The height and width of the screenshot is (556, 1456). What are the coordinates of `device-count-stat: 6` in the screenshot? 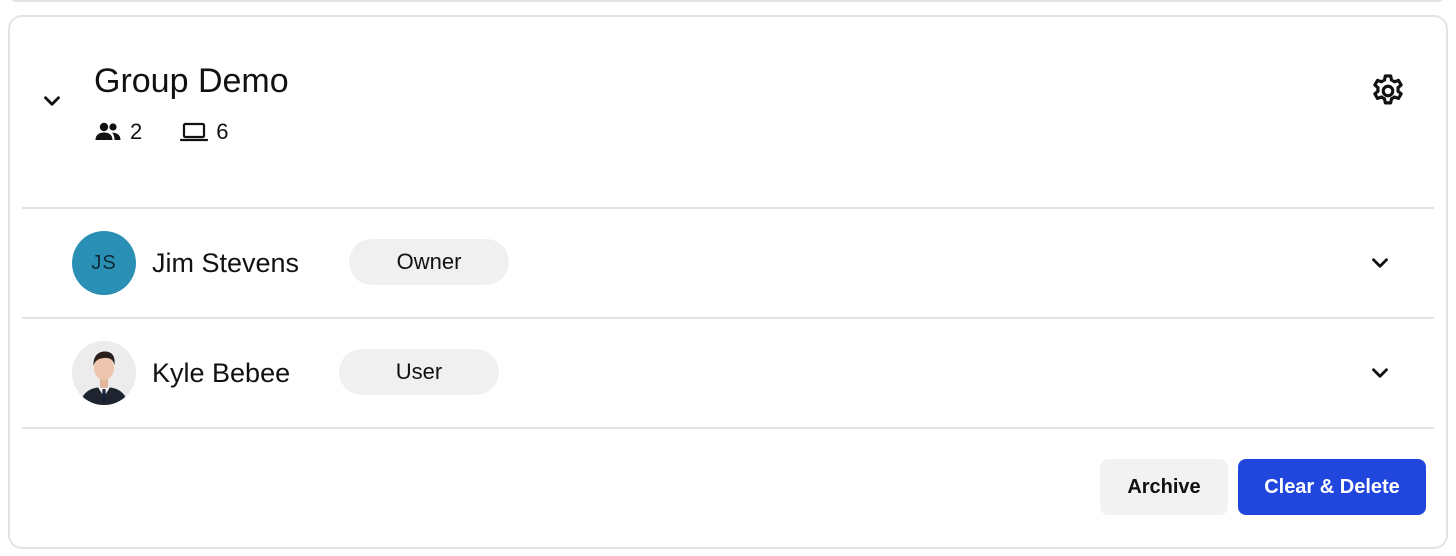 It's located at (204, 132).